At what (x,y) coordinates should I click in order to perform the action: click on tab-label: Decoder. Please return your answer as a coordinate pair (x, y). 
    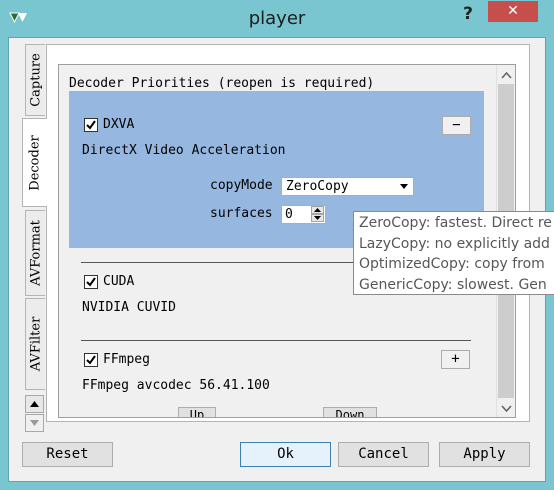
    Looking at the image, I should click on (35, 162).